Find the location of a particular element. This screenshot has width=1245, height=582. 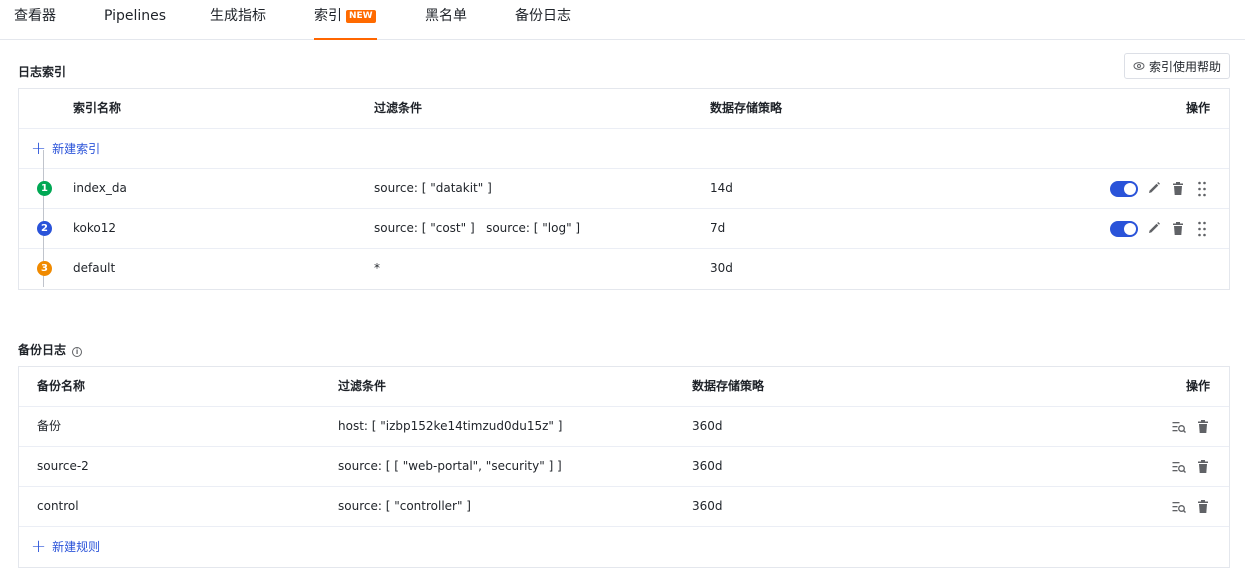

new-badge: NEW is located at coordinates (361, 16).